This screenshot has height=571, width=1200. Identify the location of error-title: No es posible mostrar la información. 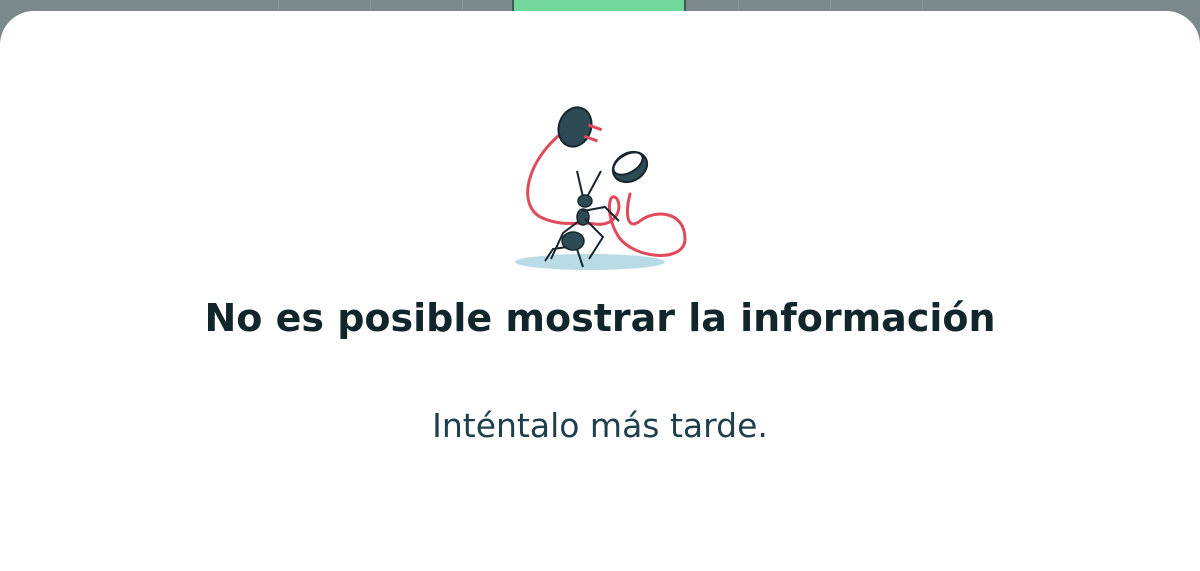
(600, 318).